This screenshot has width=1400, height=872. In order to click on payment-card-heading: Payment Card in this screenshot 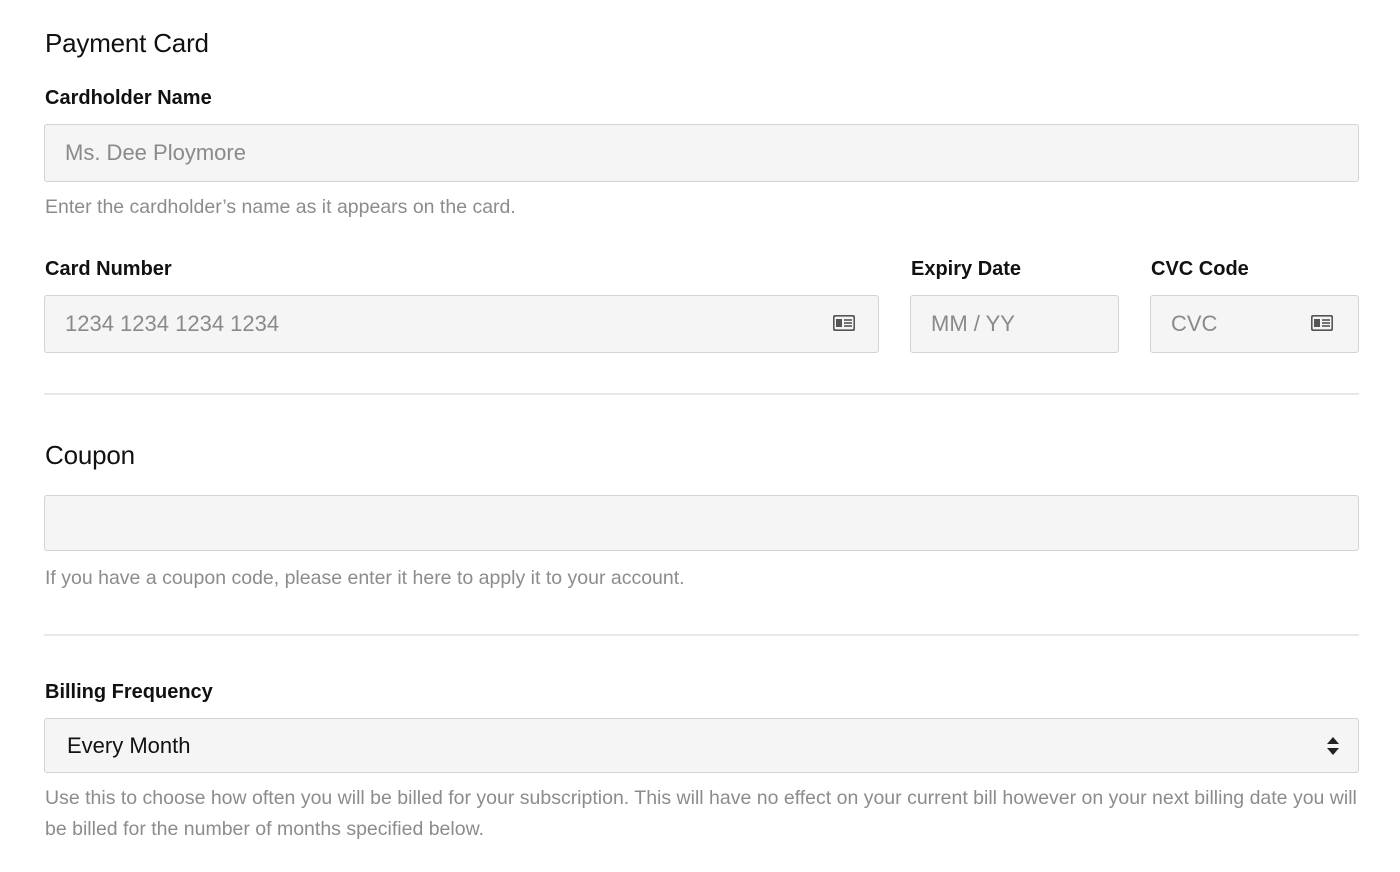, I will do `click(127, 43)`.